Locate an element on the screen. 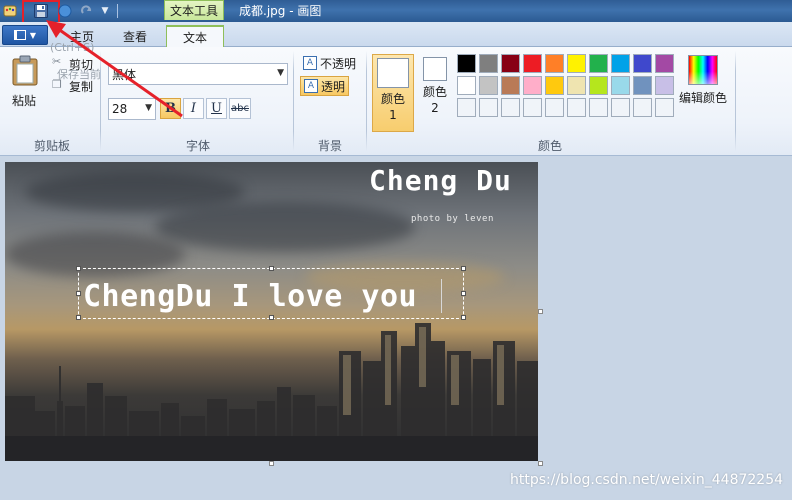 The image size is (792, 500). clipboard-icon is located at coordinates (25, 70).